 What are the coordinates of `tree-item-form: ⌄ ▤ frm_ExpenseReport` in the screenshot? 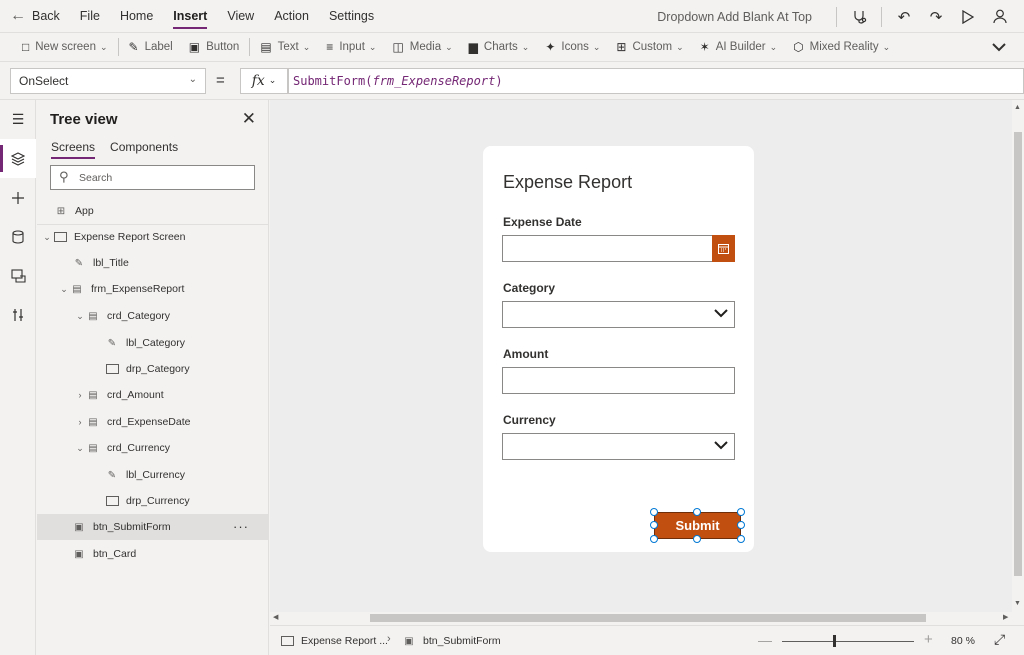 It's located at (153, 289).